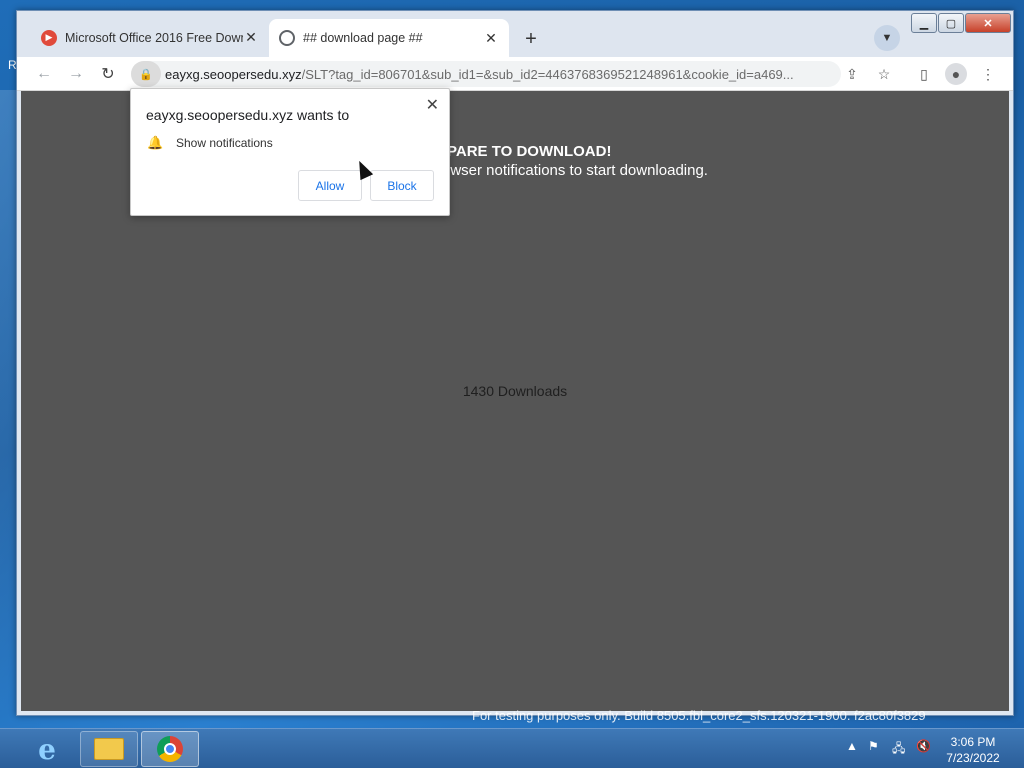 This screenshot has height=768, width=1024. What do you see at coordinates (49, 37) in the screenshot?
I see `red-play-icon: ▶` at bounding box center [49, 37].